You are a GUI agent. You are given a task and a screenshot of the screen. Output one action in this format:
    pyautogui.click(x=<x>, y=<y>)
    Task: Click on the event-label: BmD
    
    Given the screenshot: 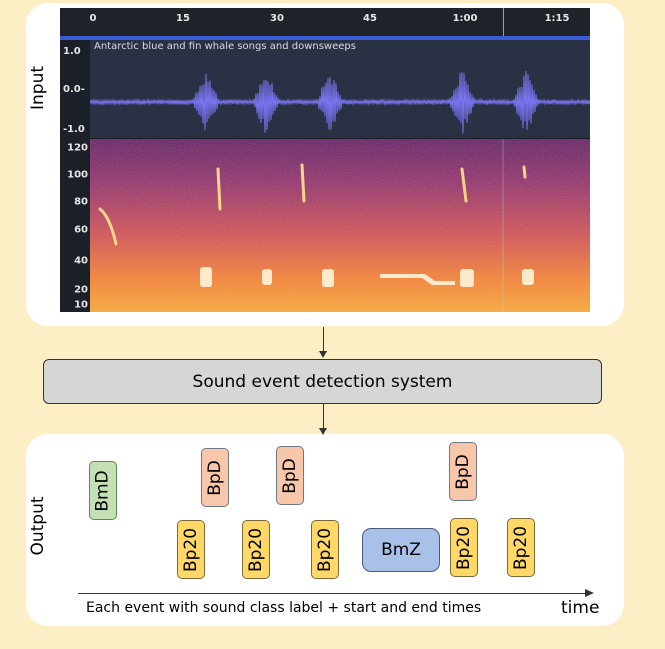 What is the action you would take?
    pyautogui.click(x=103, y=490)
    